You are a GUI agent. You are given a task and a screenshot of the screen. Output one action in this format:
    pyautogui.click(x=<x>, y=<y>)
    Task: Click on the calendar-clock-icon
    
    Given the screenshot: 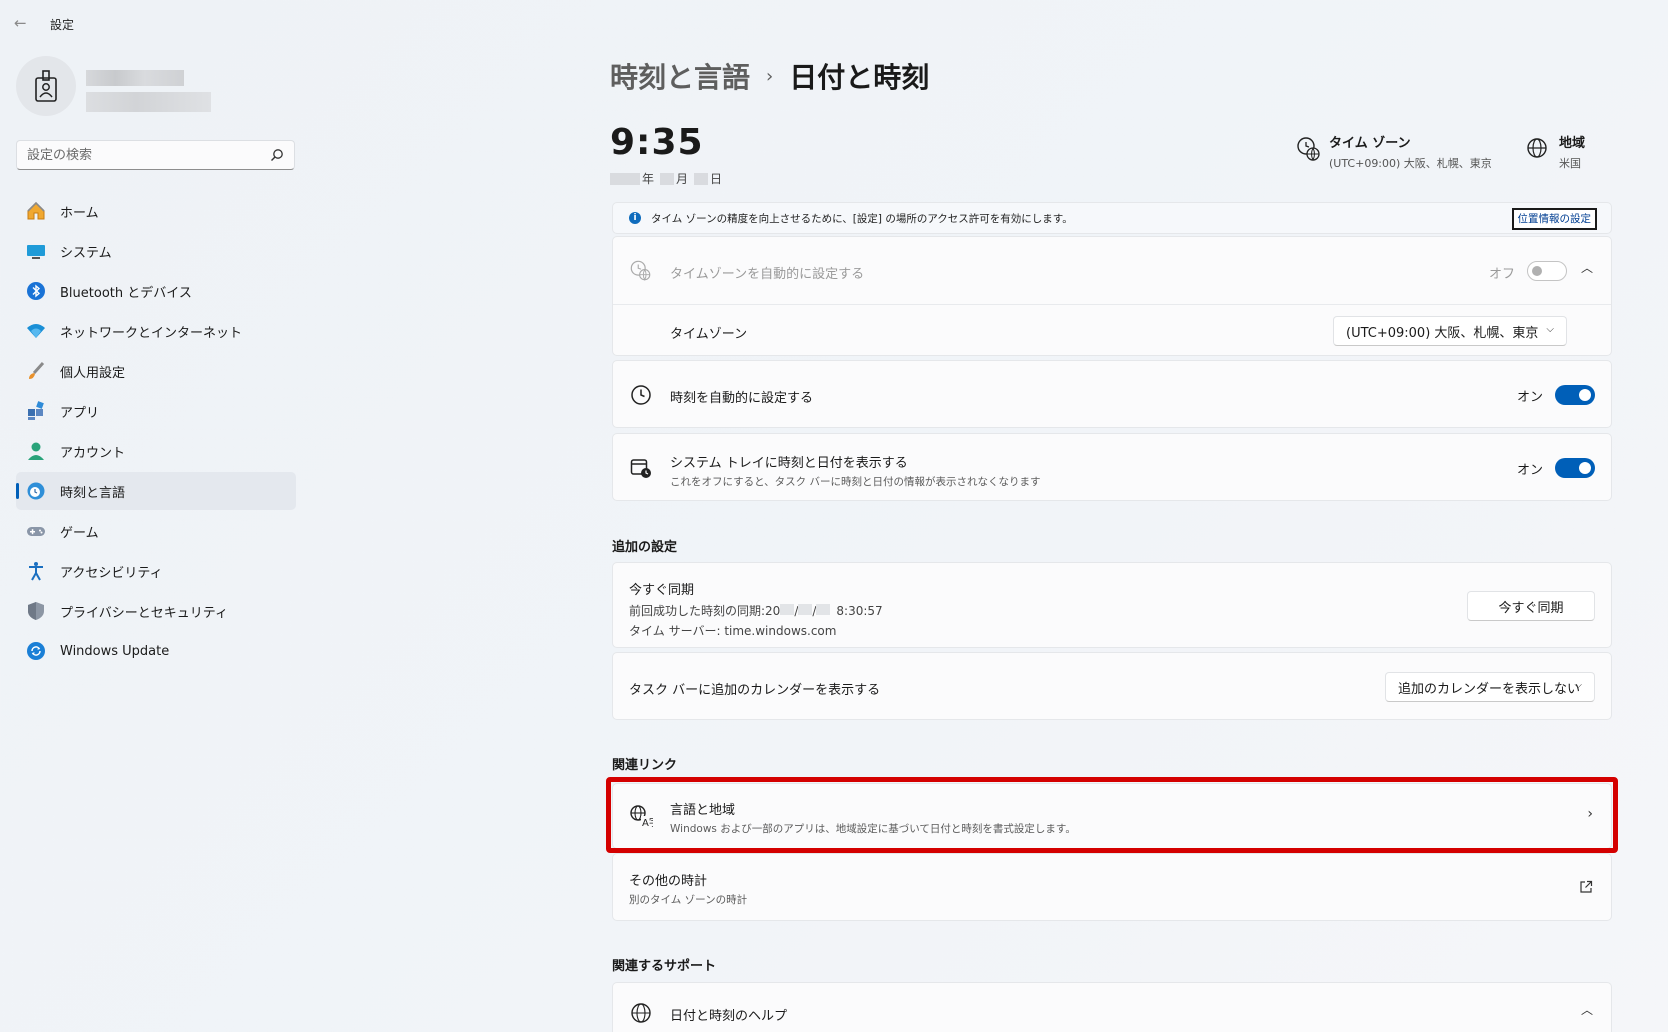 What is the action you would take?
    pyautogui.click(x=640, y=468)
    